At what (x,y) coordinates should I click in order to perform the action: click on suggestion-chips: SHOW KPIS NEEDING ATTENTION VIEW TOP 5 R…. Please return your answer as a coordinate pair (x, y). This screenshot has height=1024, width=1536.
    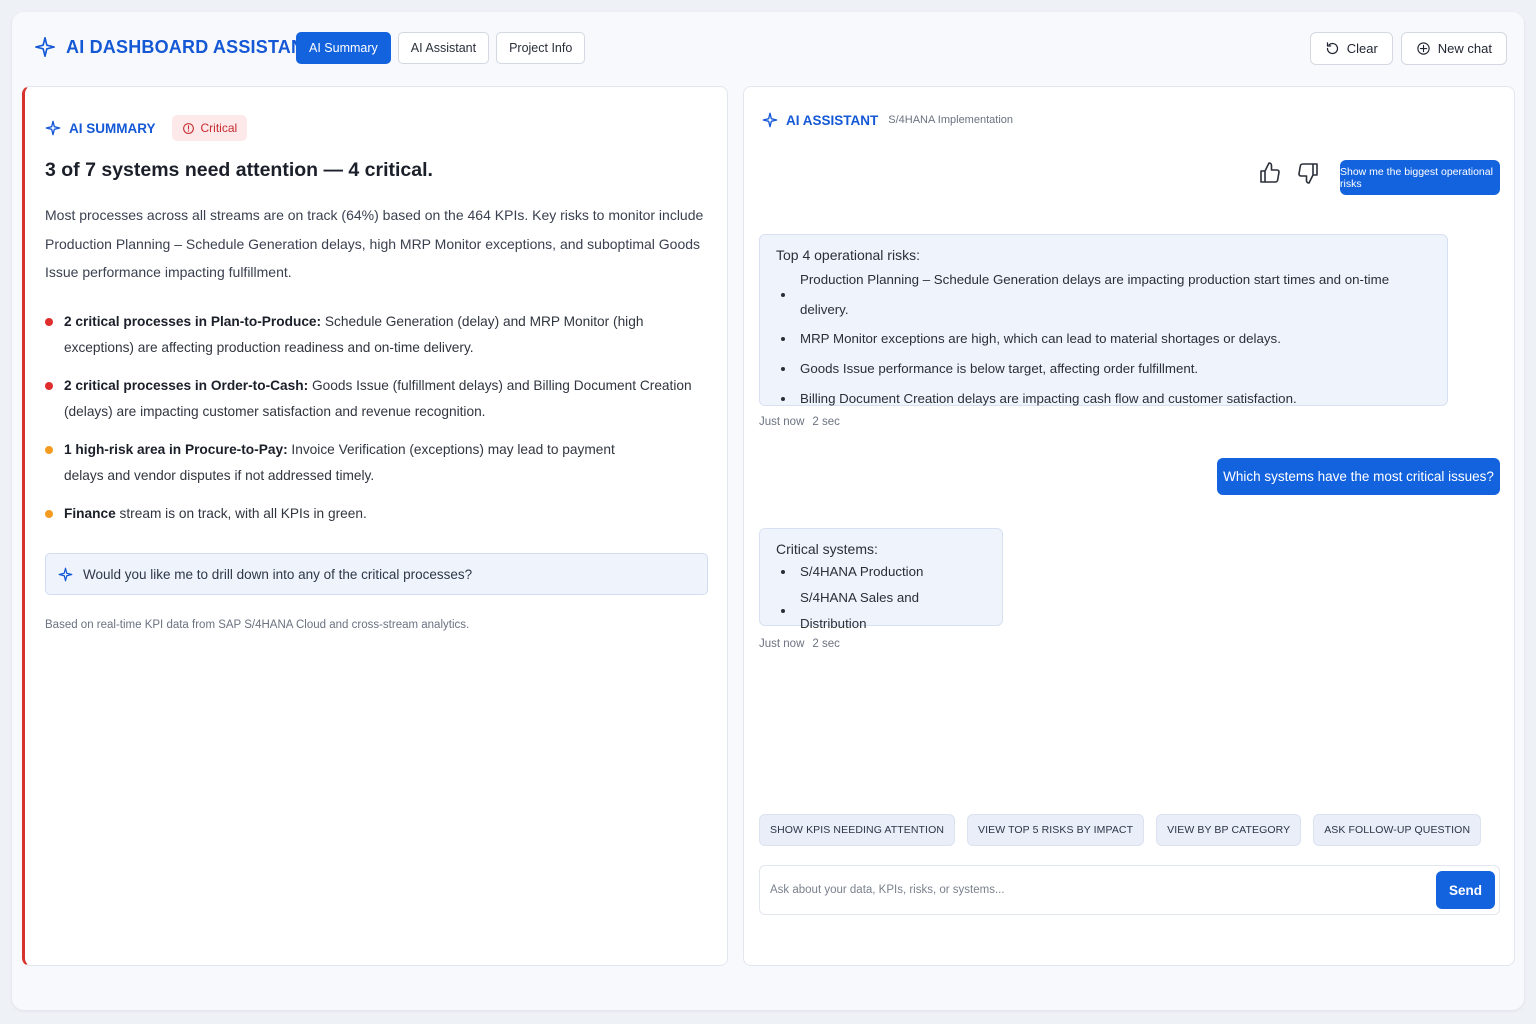
    Looking at the image, I should click on (1120, 830).